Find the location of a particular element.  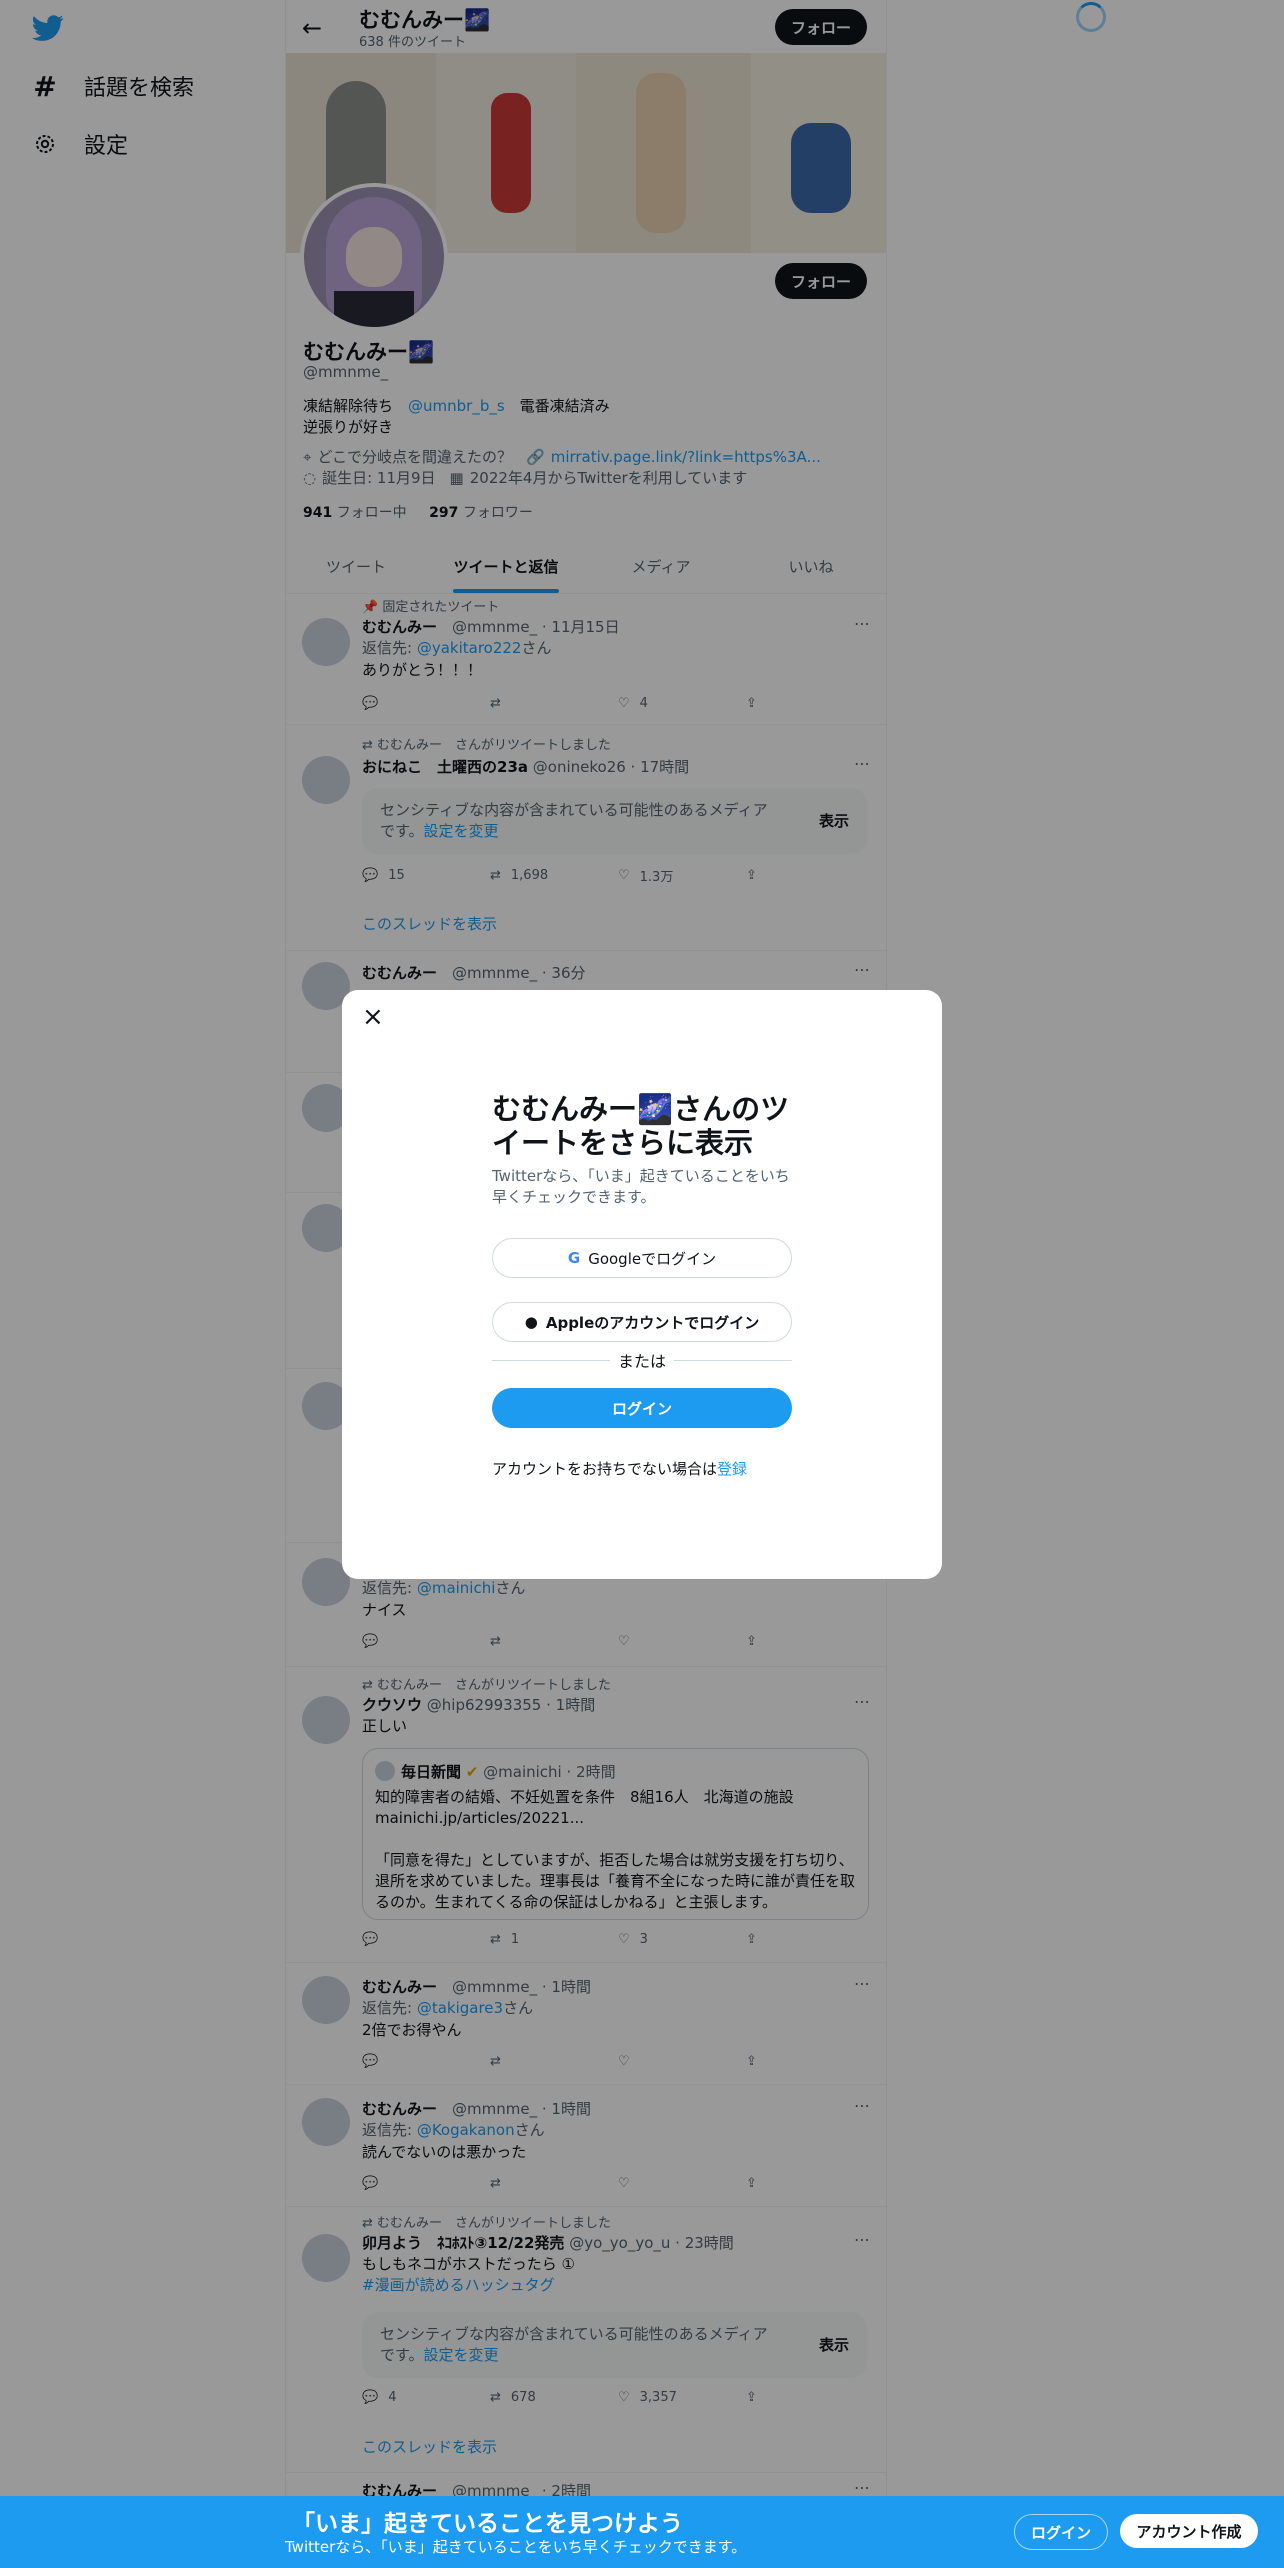

google-login-button: G Googleでログイン is located at coordinates (642, 1258).